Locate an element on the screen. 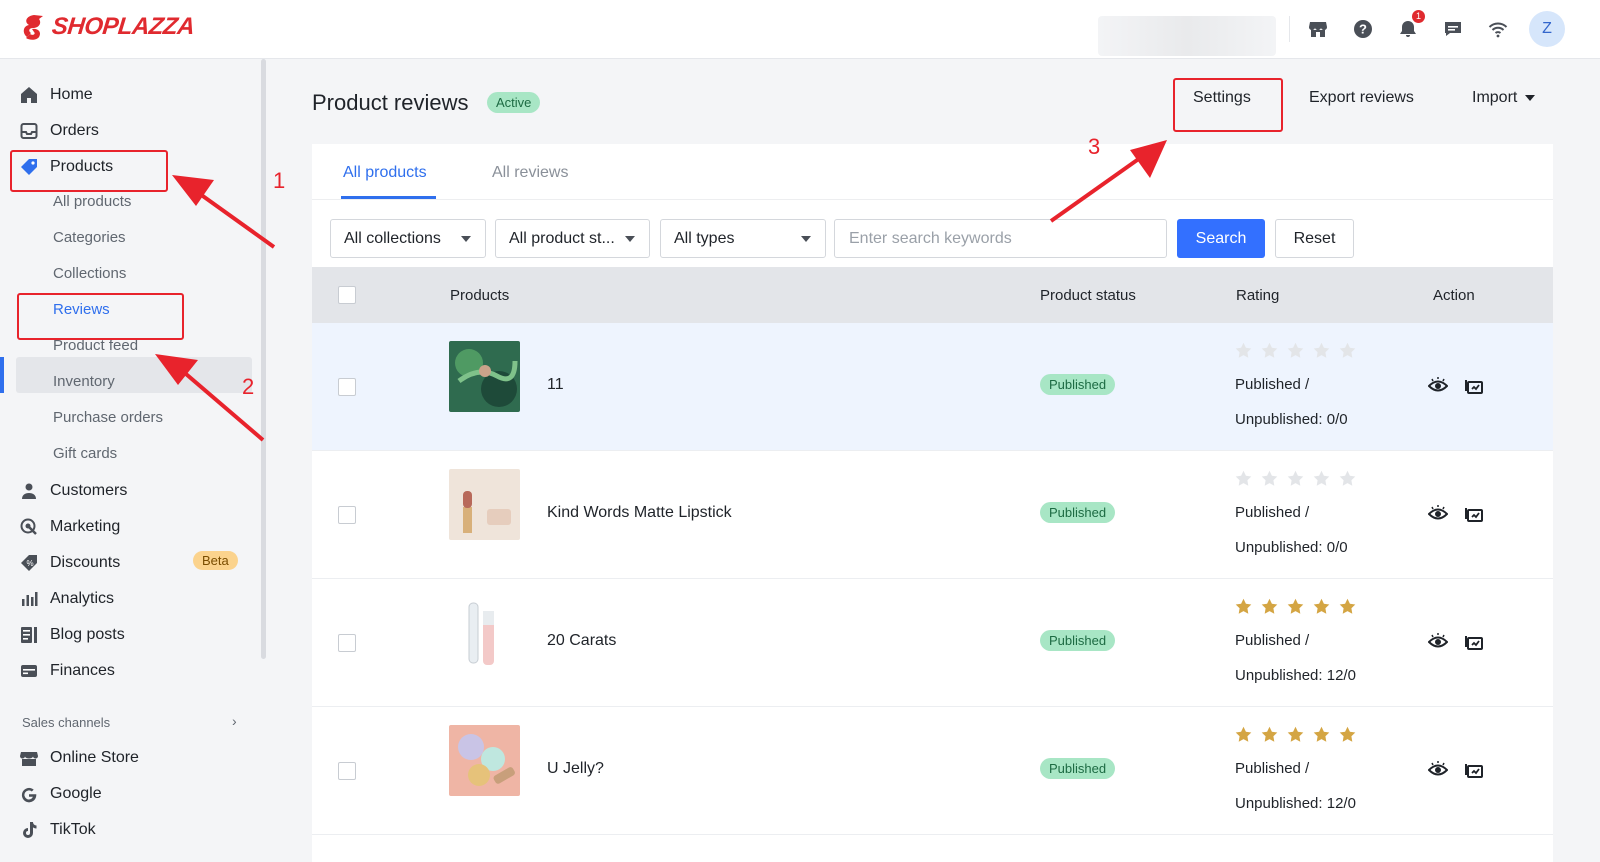  import-dropdown: Import is located at coordinates (1504, 98).